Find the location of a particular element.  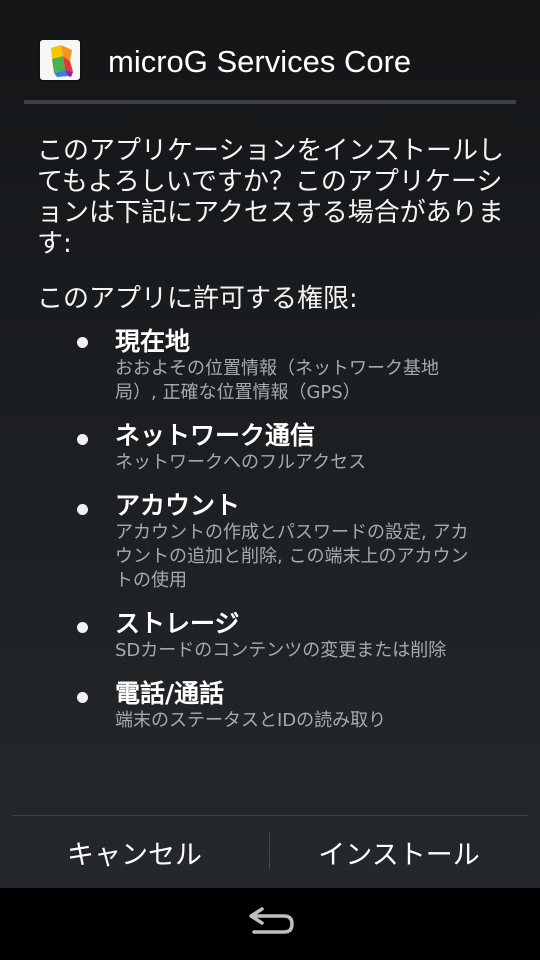

cancel-button: キャンセル is located at coordinates (134, 852).